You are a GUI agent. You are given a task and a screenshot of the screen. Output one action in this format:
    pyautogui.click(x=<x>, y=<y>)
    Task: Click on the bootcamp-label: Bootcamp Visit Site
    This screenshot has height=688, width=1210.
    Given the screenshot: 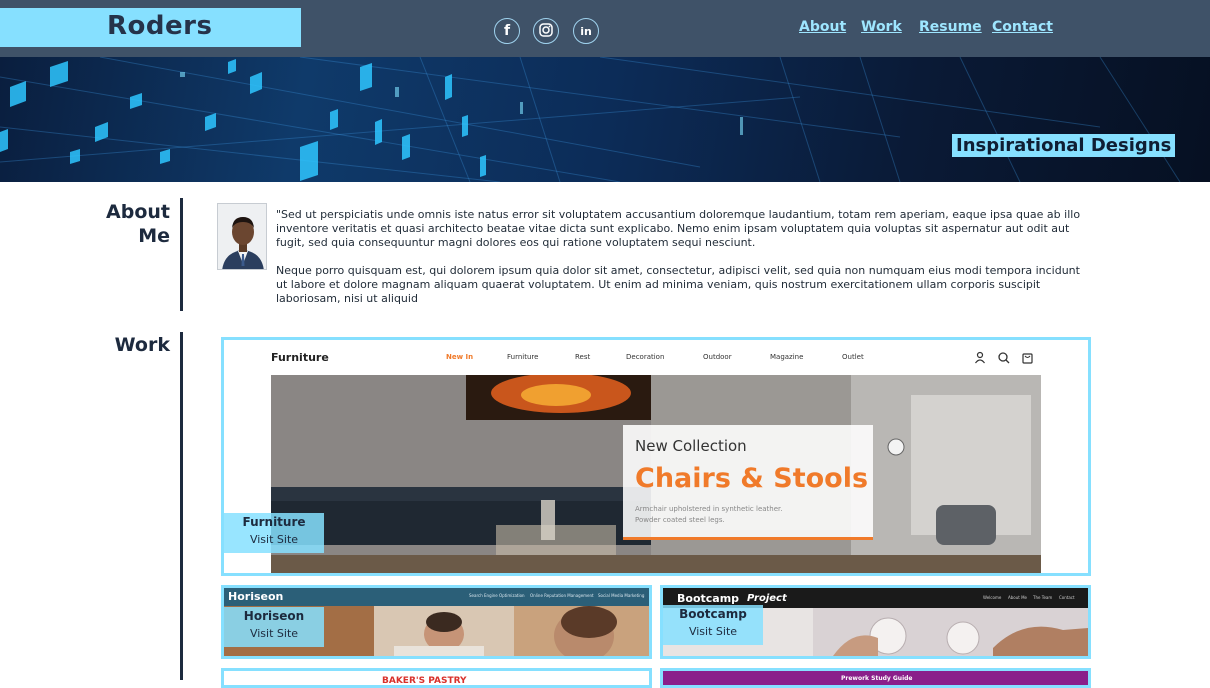 What is the action you would take?
    pyautogui.click(x=713, y=625)
    